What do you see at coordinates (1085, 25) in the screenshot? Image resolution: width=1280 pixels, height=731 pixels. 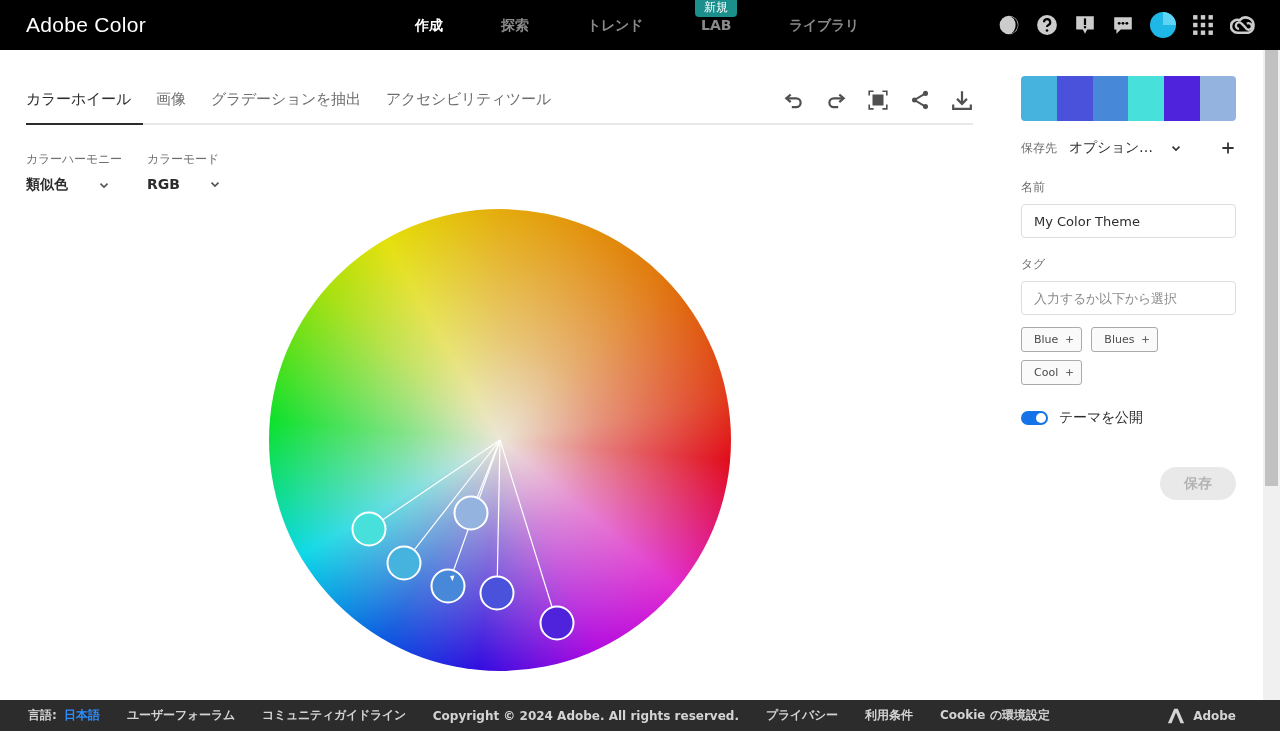 I see `feedback-icon` at bounding box center [1085, 25].